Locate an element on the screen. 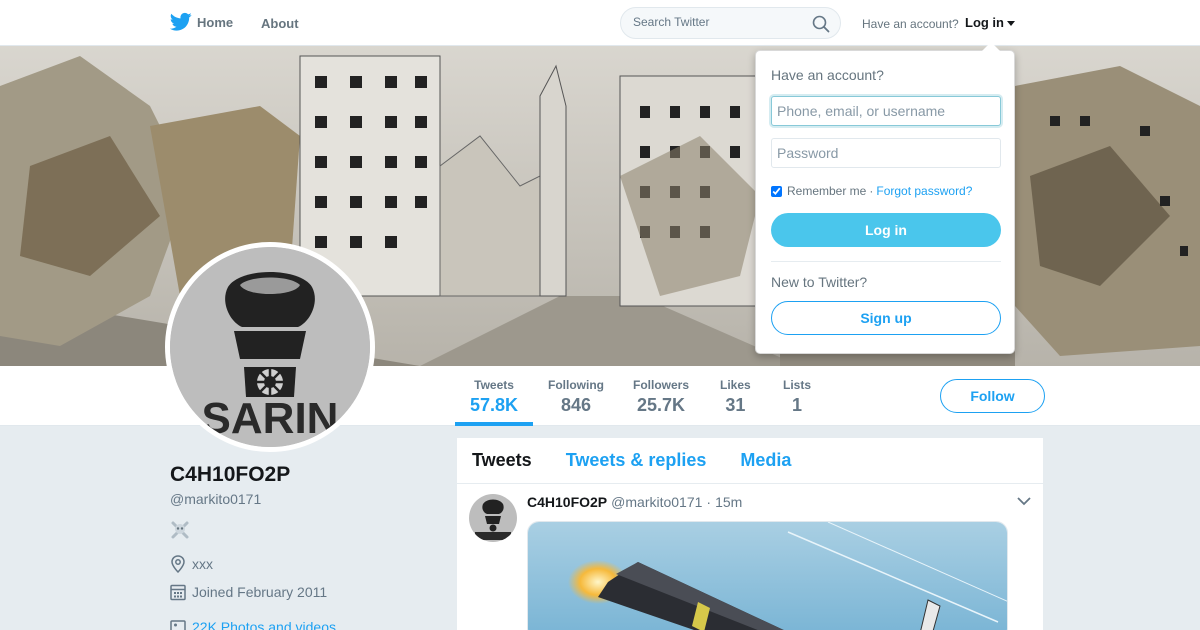  profile-handle: @markito0171 is located at coordinates (215, 499).